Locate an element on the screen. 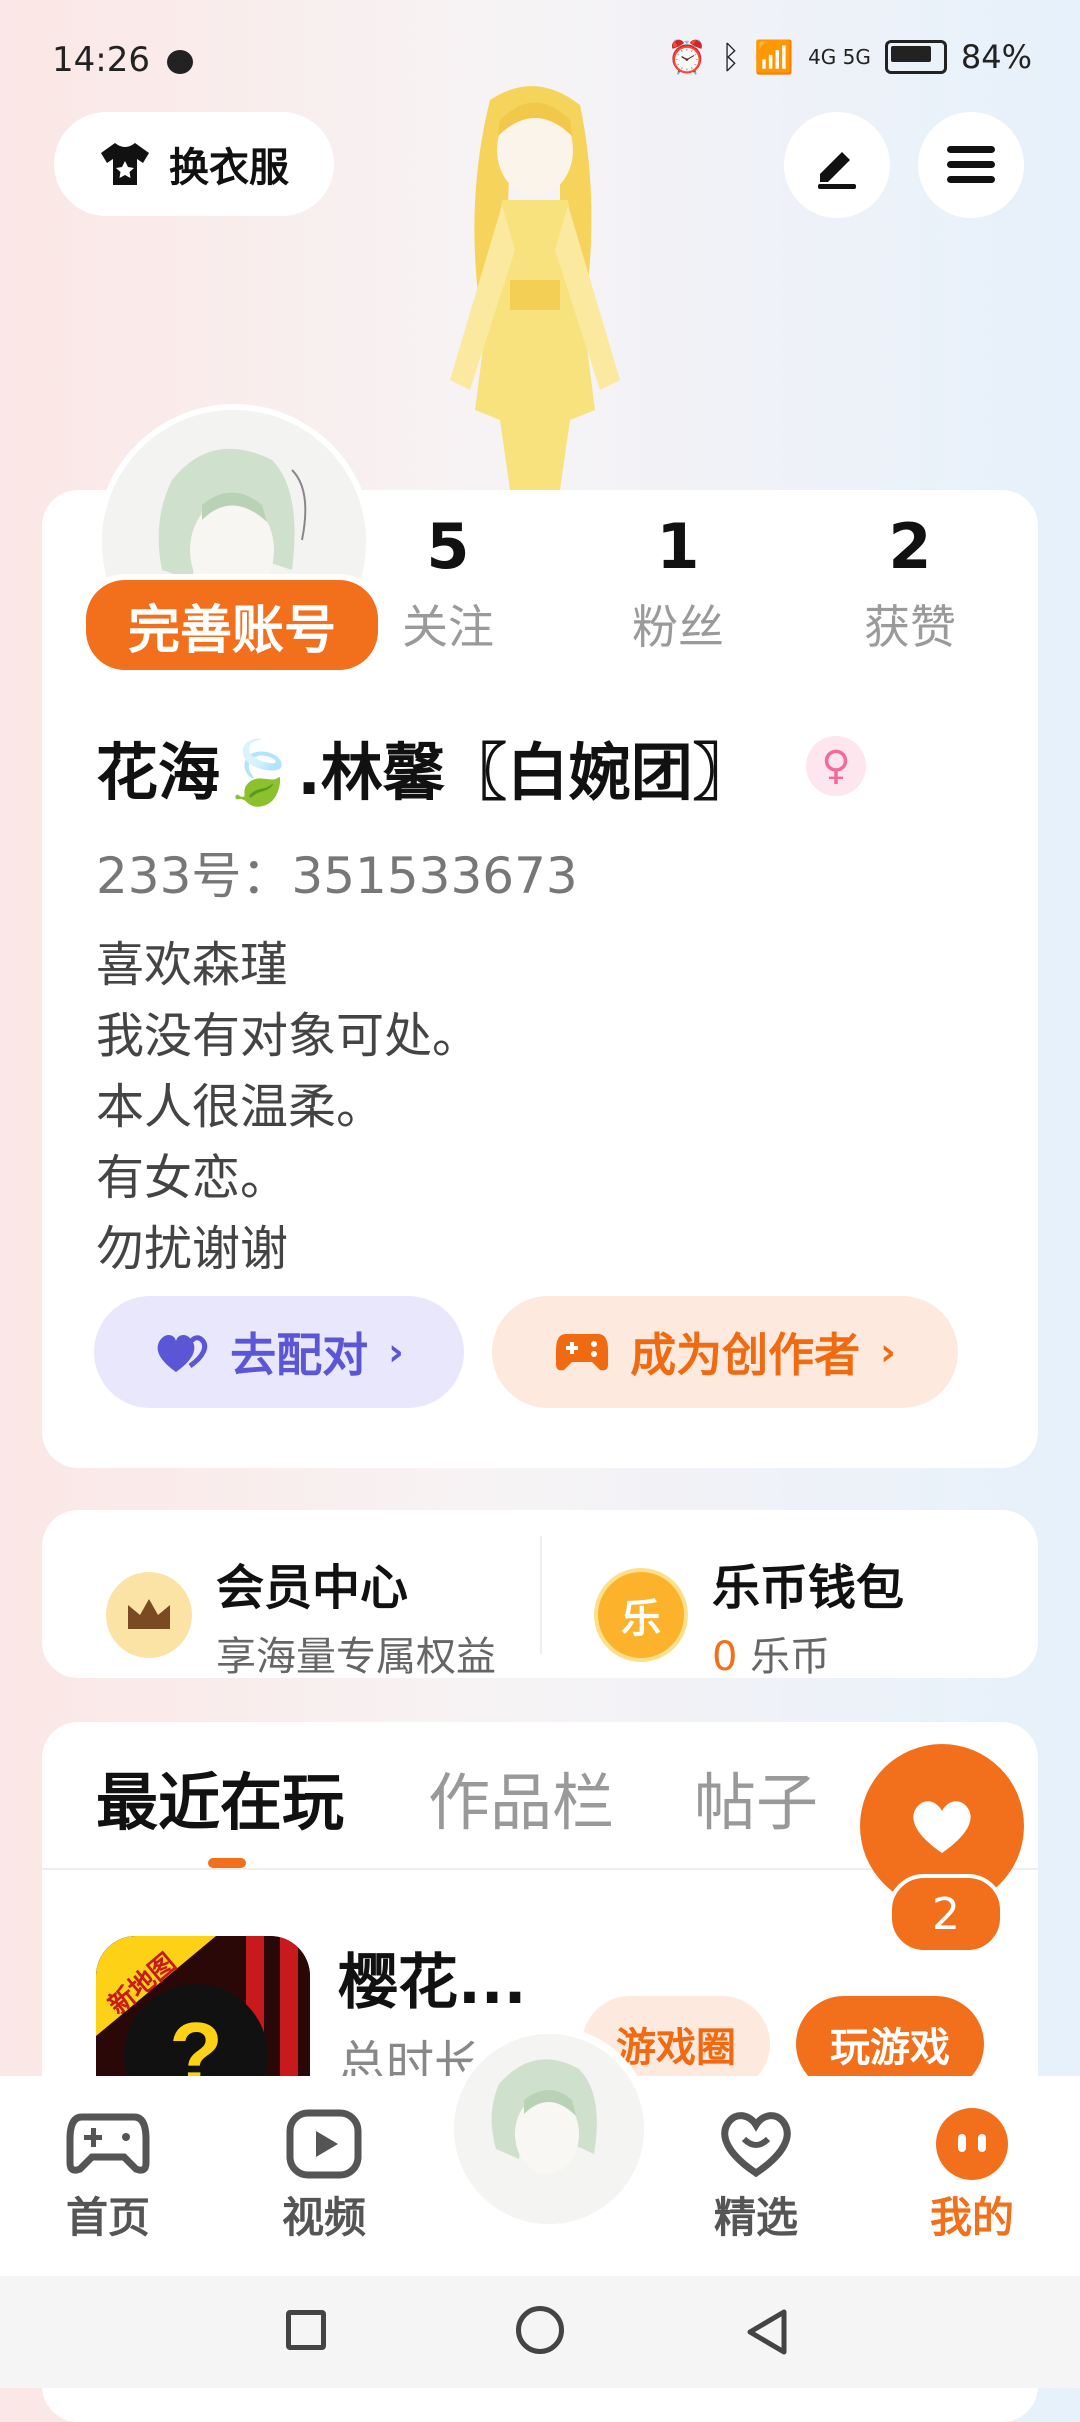  profile-bio: 喜欢森瑾 我没有对象可处。 本人很温柔。 有女恋。 勿扰谢谢 is located at coordinates (288, 1107).